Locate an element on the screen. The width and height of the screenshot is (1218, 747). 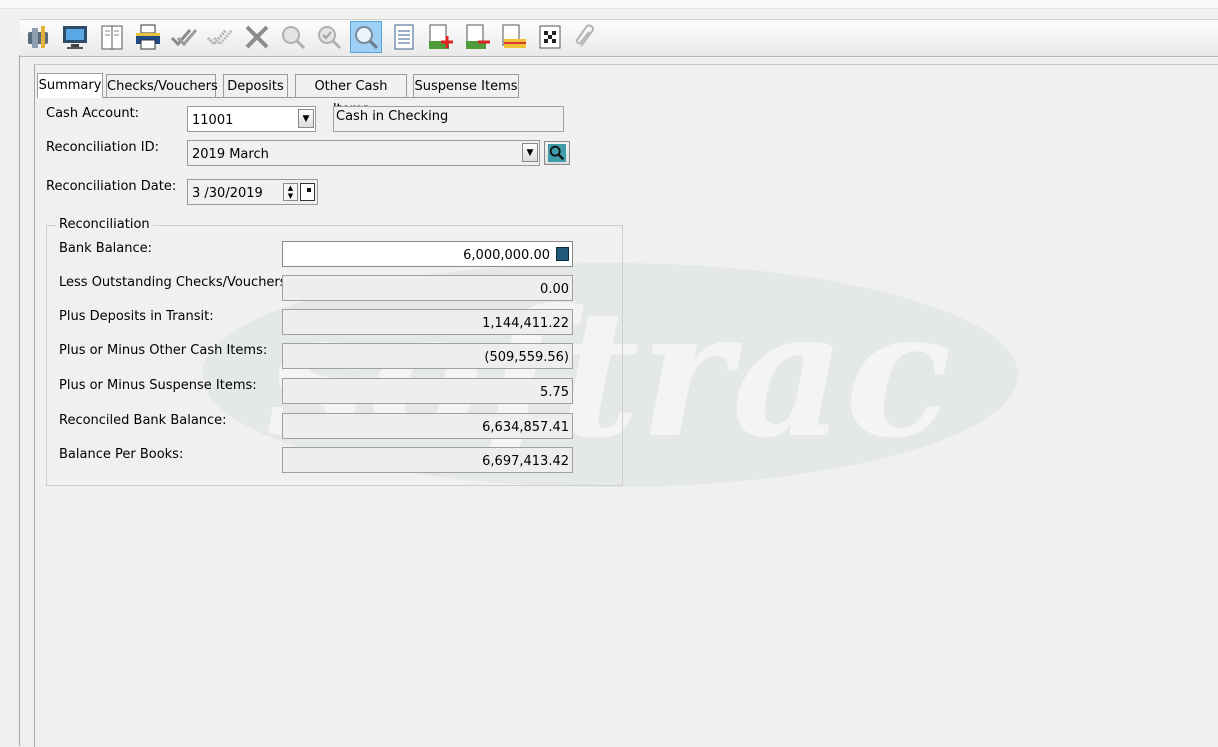
check-magnify-icon is located at coordinates (329, 37).